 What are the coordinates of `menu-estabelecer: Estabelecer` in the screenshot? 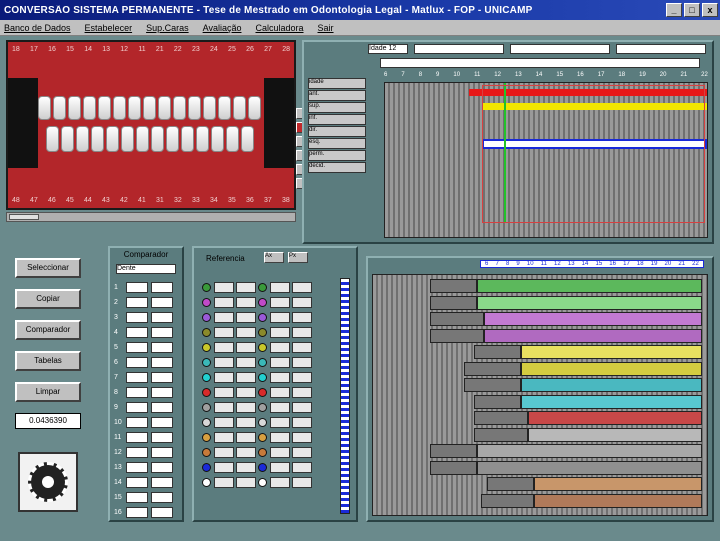 It's located at (109, 28).